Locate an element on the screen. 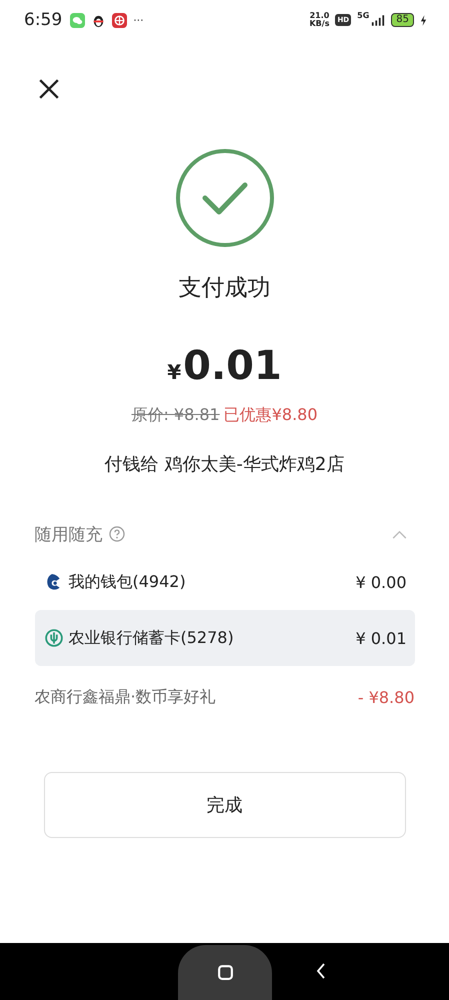 Image resolution: width=449 pixels, height=1000 pixels. paid-amount: ¥0.01 is located at coordinates (224, 366).